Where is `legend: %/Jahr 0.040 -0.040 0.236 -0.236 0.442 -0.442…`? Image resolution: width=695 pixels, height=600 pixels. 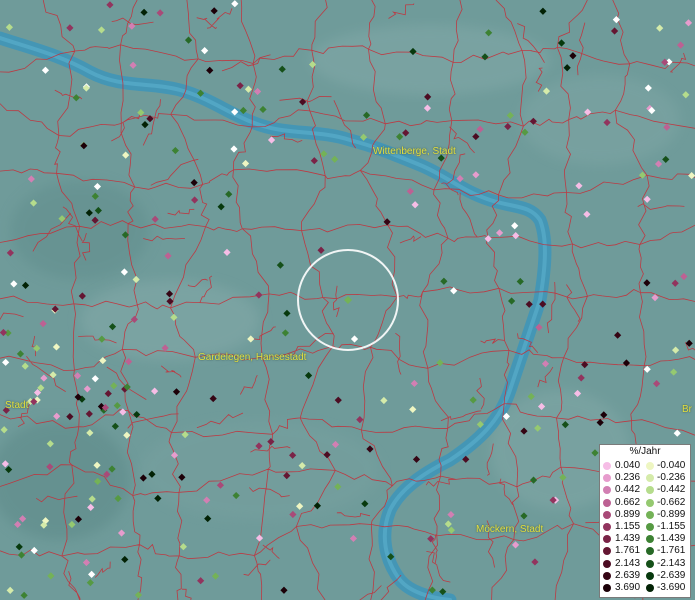 legend: %/Jahr 0.040 -0.040 0.236 -0.236 0.442 -0.442… is located at coordinates (645, 521).